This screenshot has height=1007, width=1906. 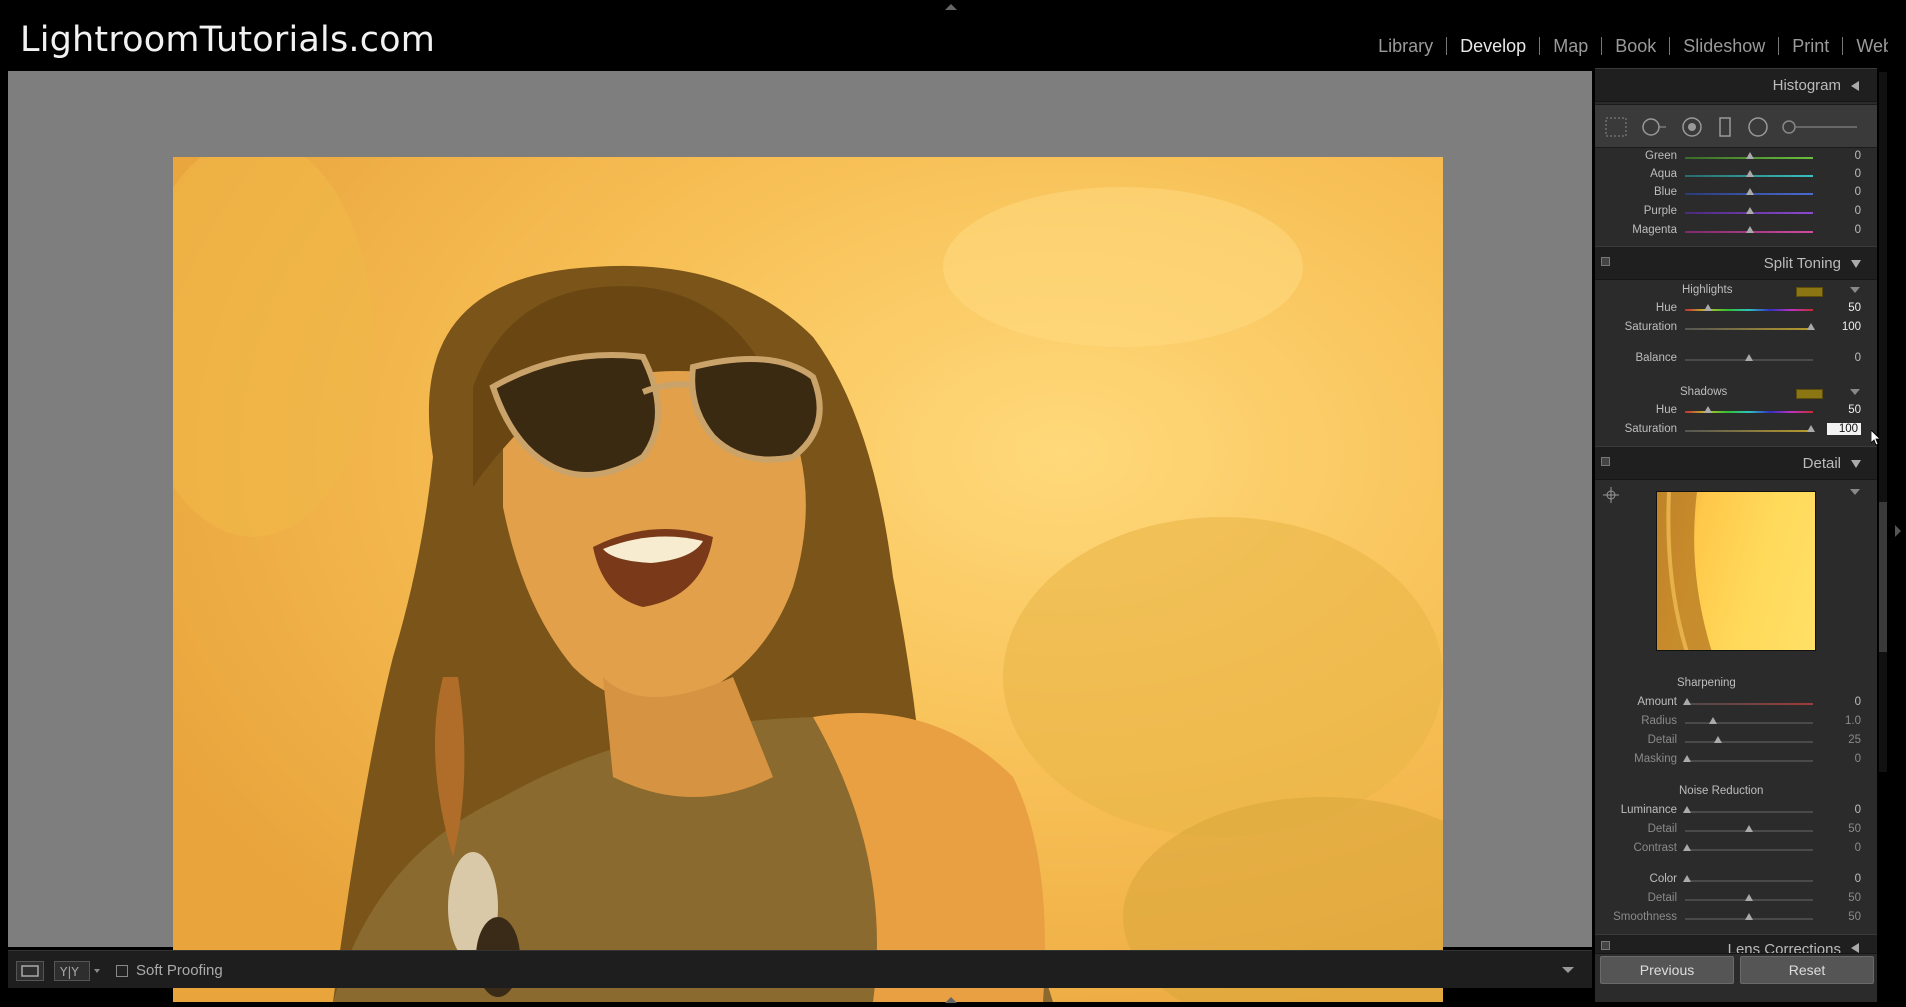 I want to click on shadows-saturation-slider: Saturation 100, so click(x=1736, y=430).